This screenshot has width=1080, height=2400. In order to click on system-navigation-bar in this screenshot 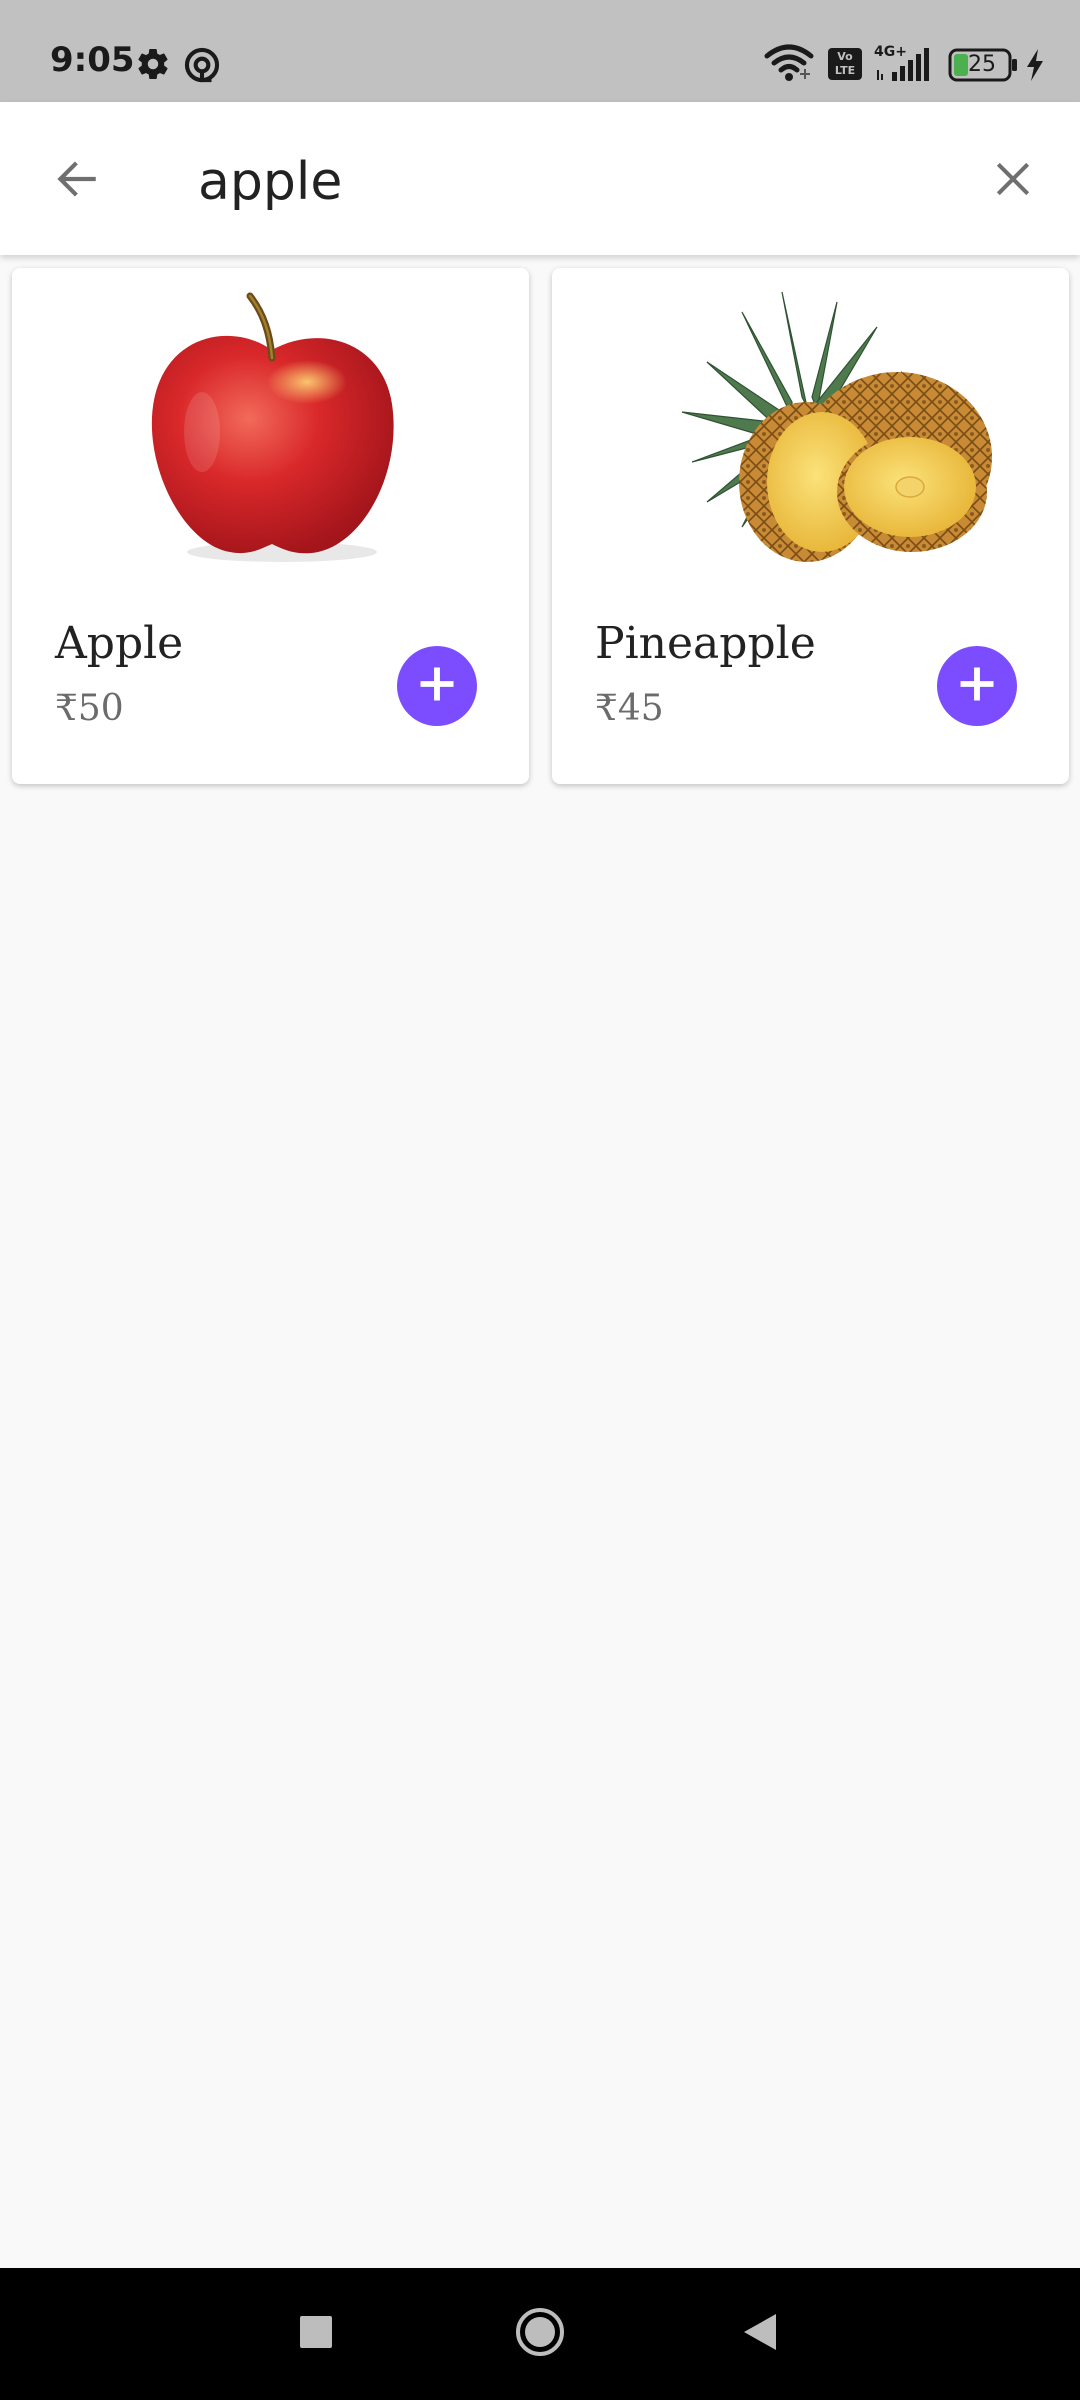, I will do `click(540, 2334)`.